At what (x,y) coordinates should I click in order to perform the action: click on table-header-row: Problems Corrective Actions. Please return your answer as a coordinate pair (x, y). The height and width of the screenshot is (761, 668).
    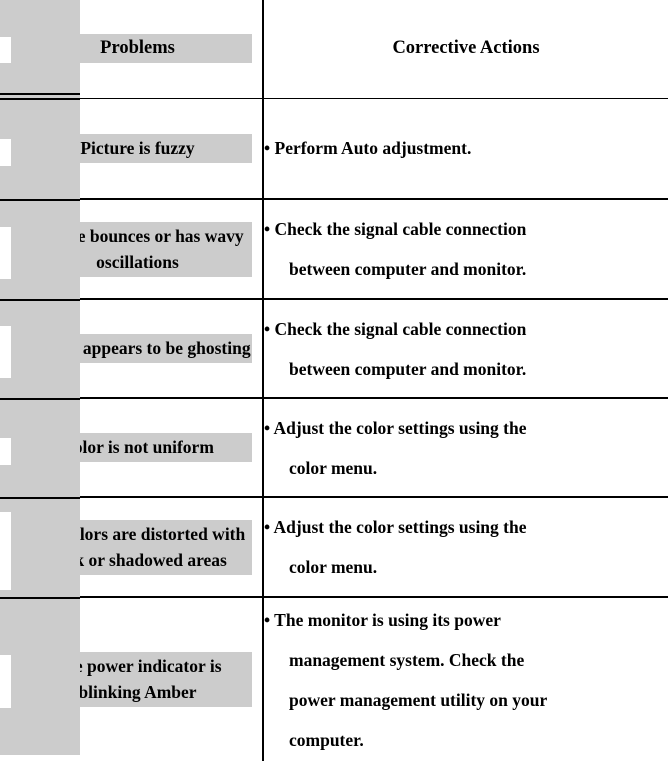
    Looking at the image, I should click on (334, 49).